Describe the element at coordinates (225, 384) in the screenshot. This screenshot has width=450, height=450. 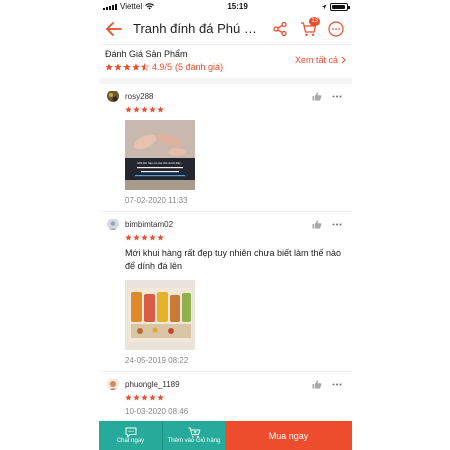
I see `review-header: phuongle_1189` at that location.